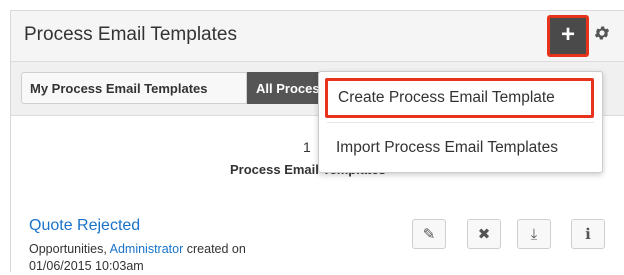 The image size is (624, 275). I want to click on close-icon: ✖, so click(484, 234).